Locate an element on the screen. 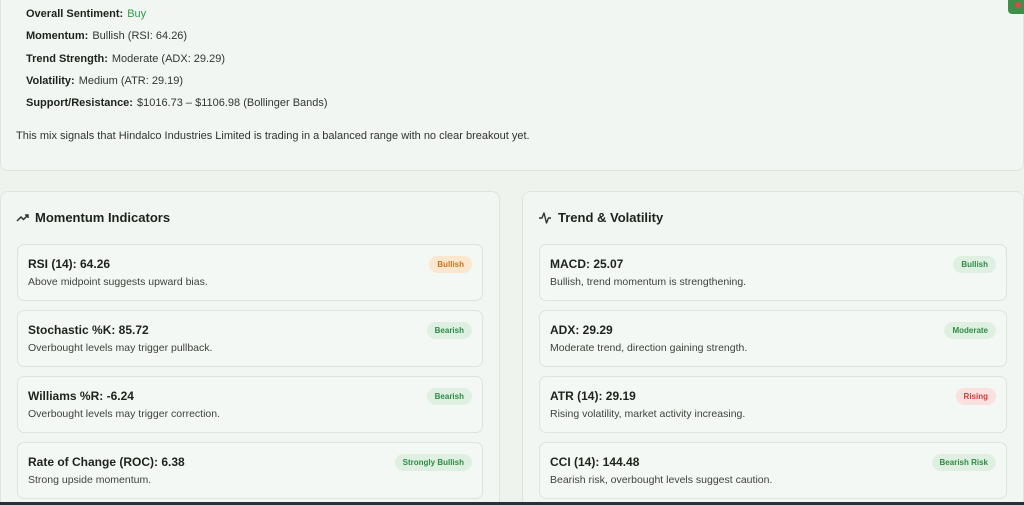  summary-value: Bullish (RSI: 64.26) is located at coordinates (140, 36).